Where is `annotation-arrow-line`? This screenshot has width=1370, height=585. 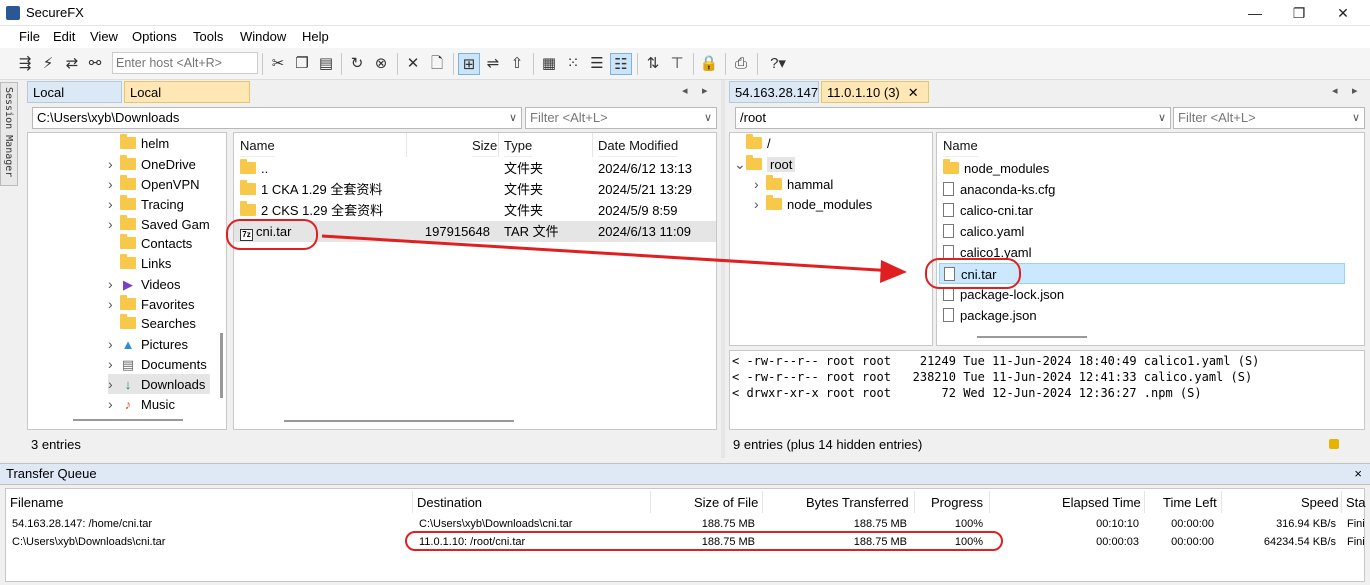 annotation-arrow-line is located at coordinates (608, 253).